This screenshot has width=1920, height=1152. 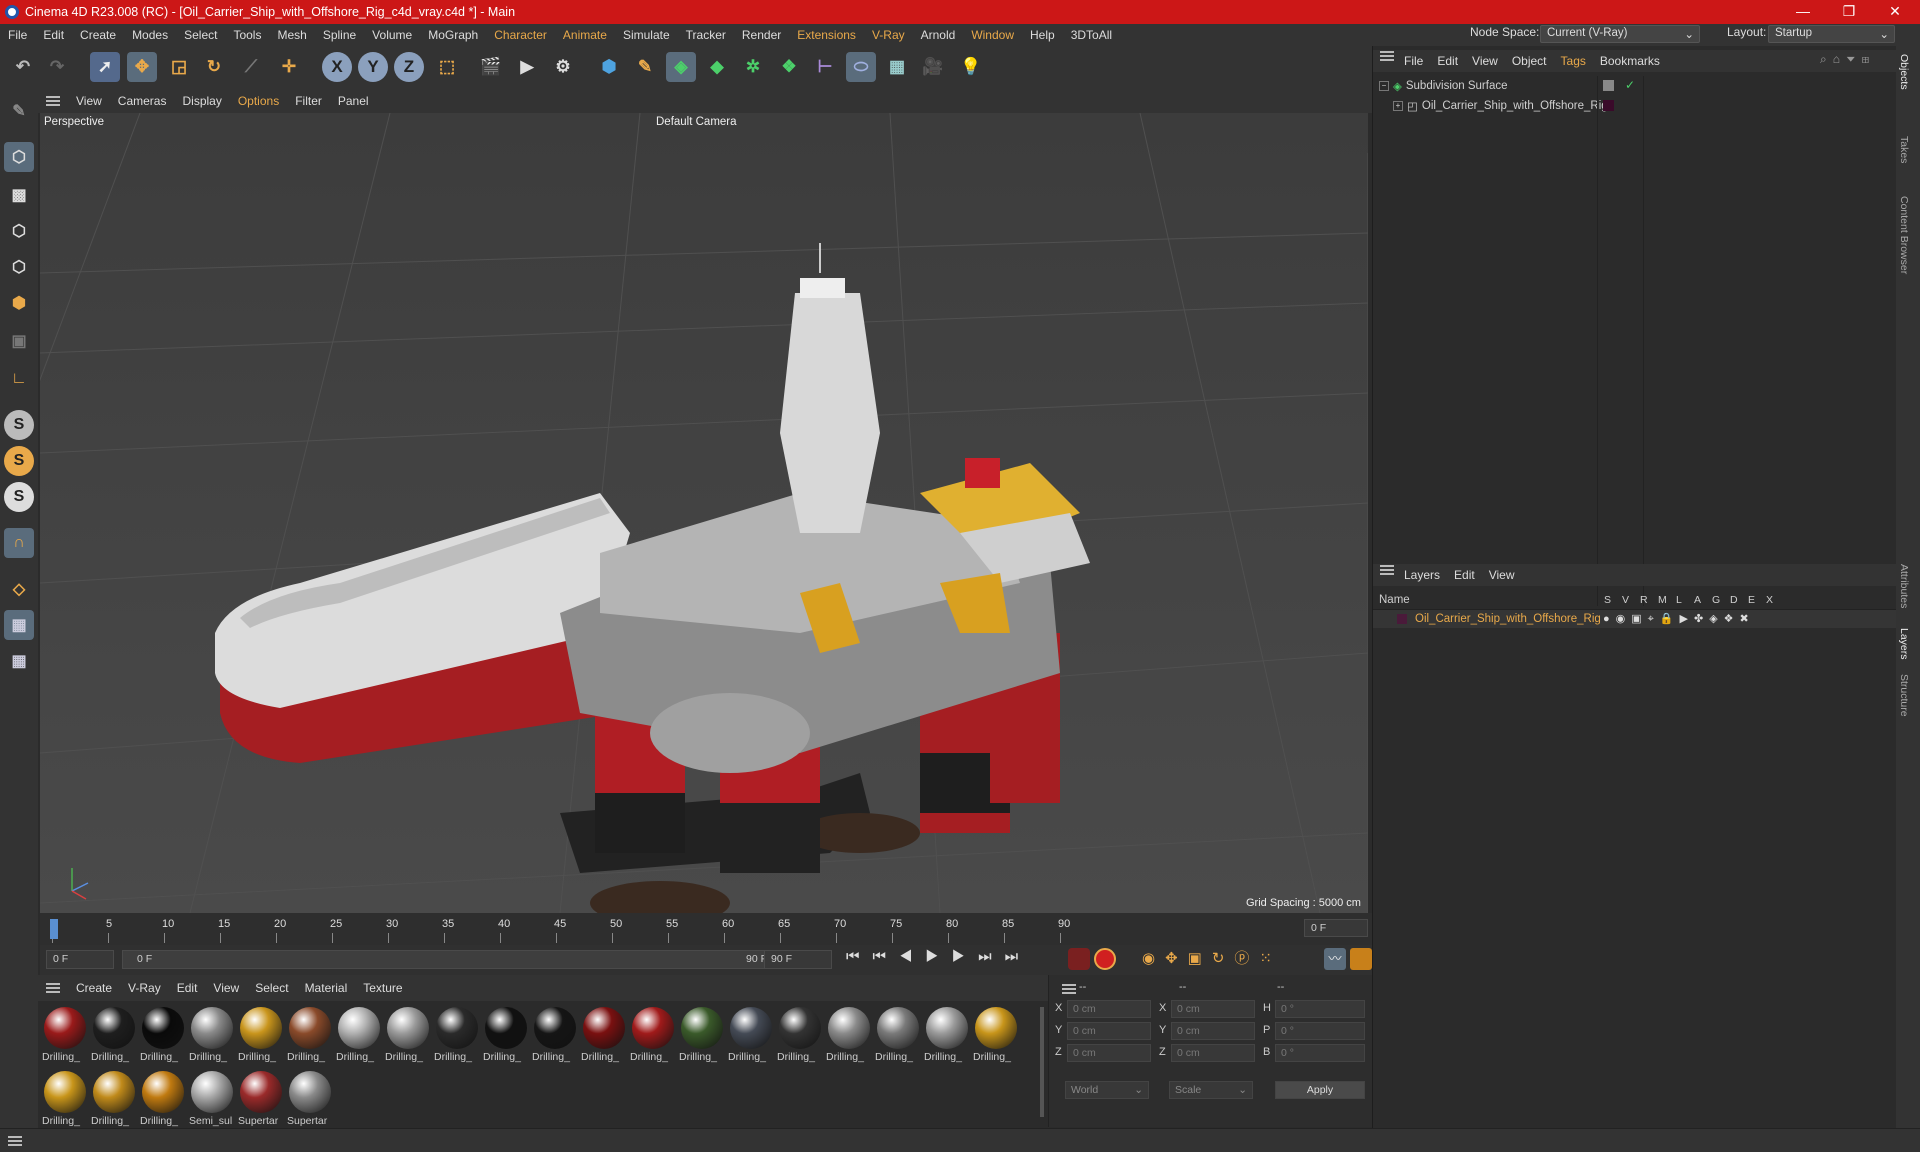 What do you see at coordinates (992, 35) in the screenshot?
I see `menu-window: Window` at bounding box center [992, 35].